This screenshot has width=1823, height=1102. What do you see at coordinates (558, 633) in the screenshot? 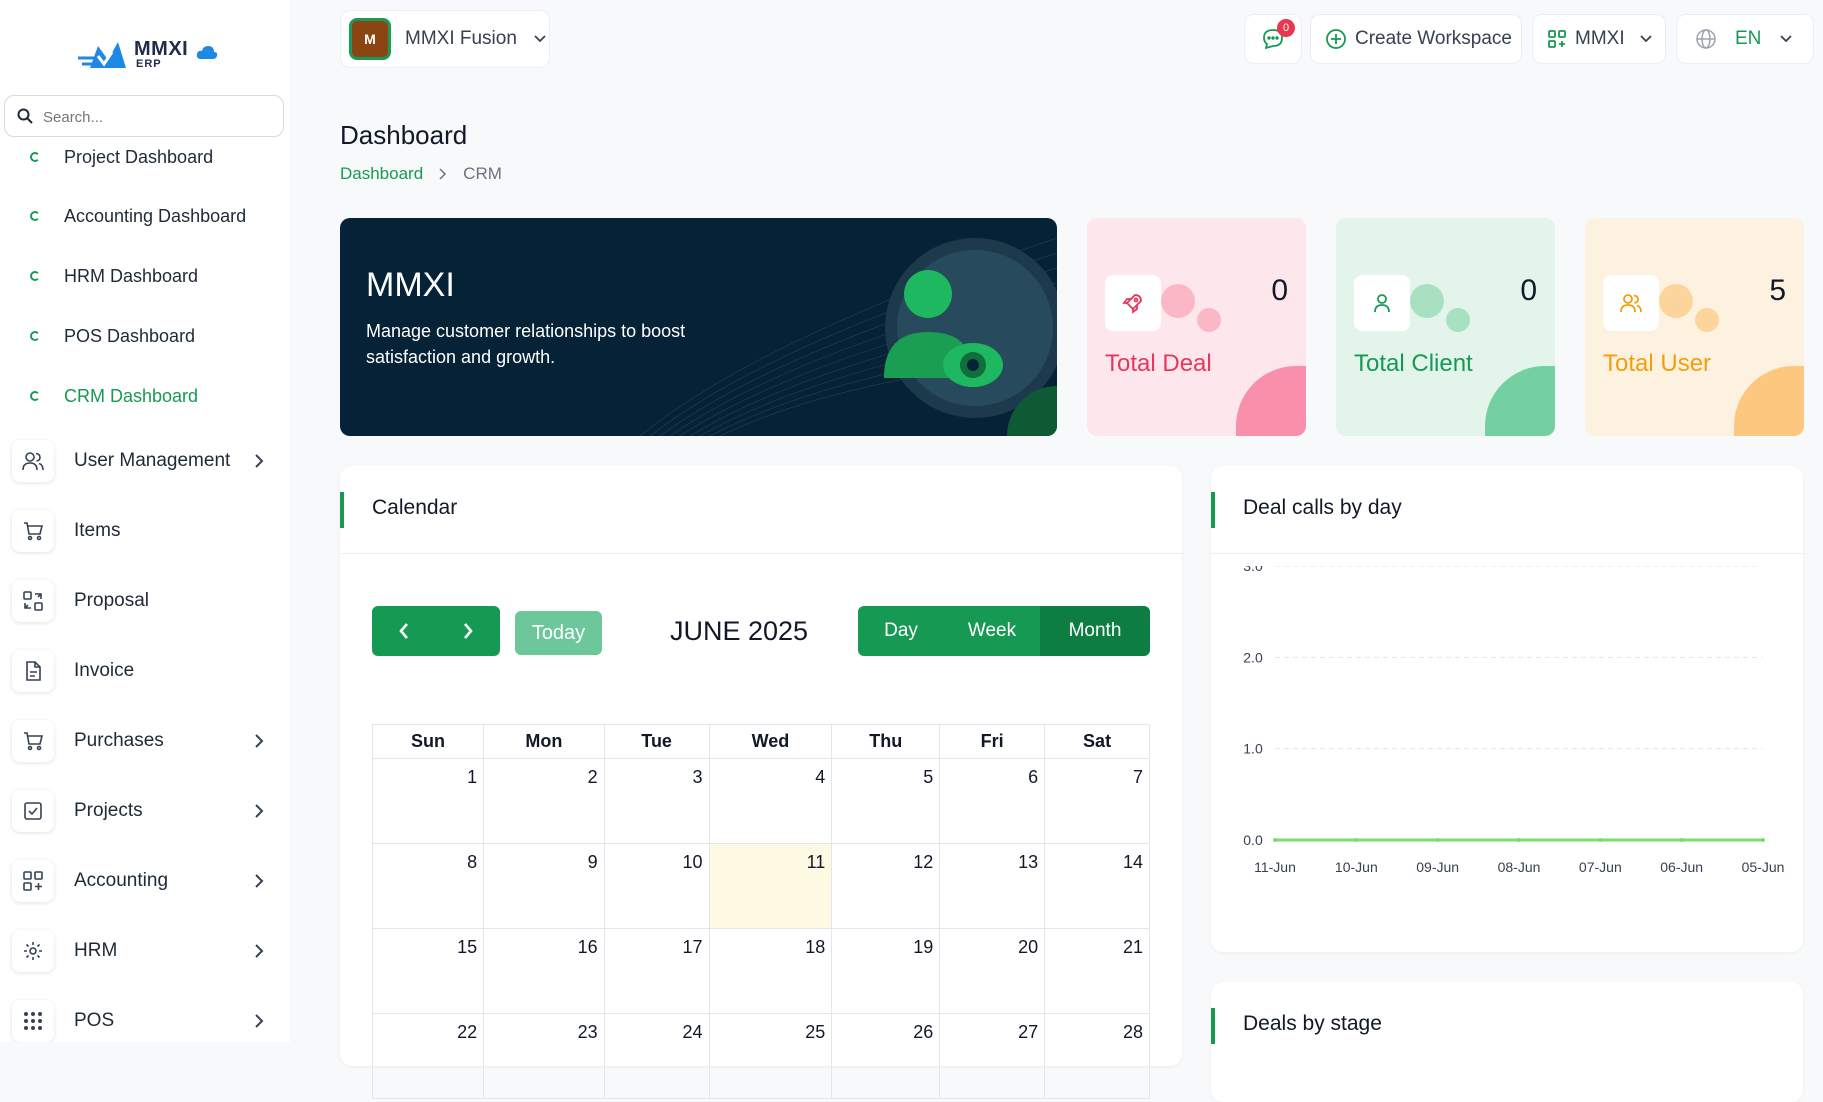
I see `today-button: Today` at bounding box center [558, 633].